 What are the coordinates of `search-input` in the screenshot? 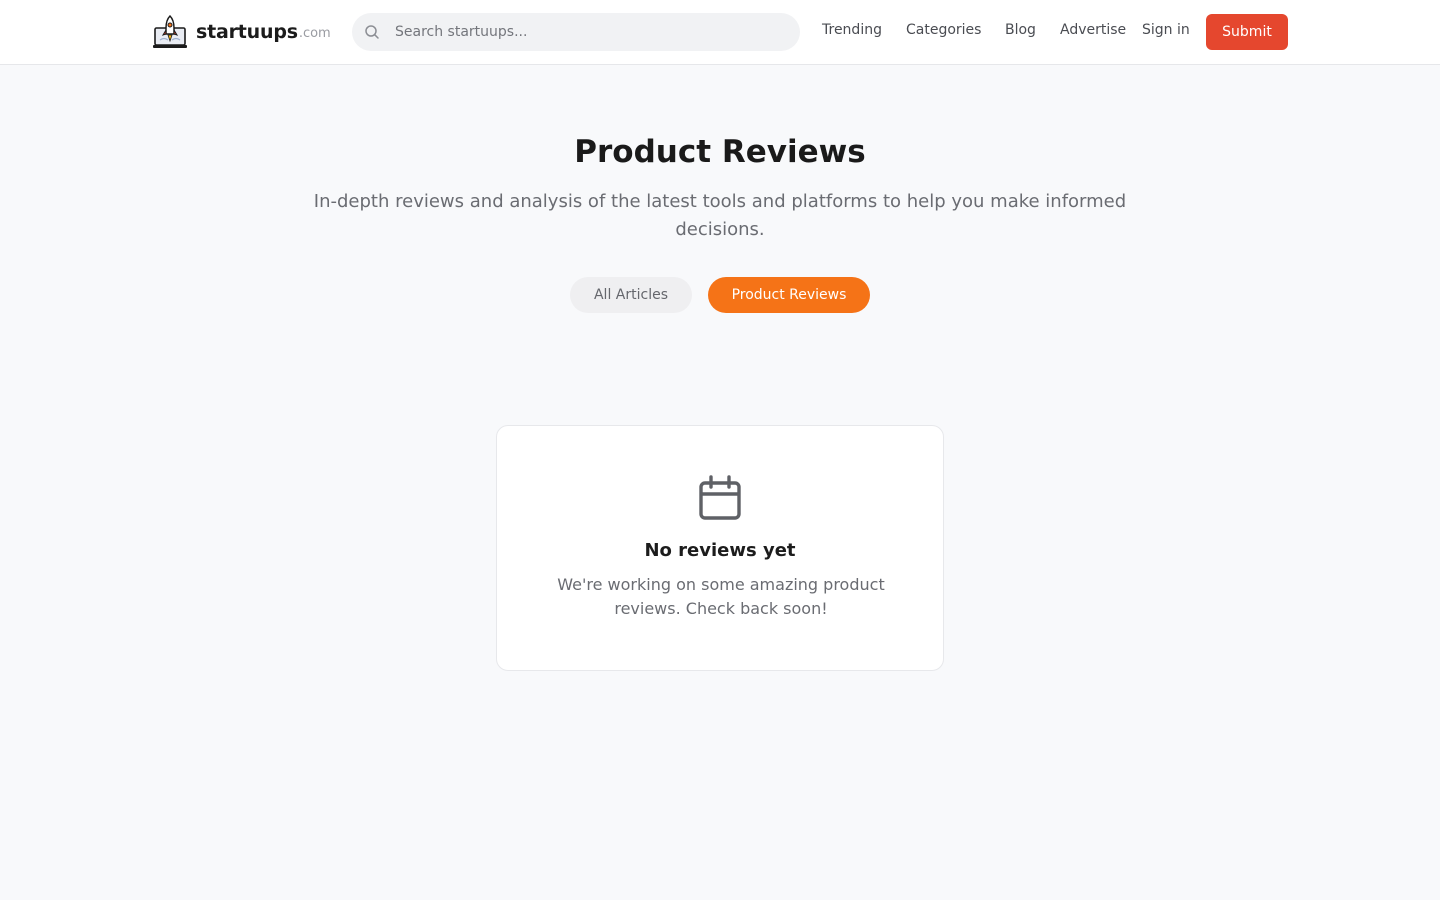 It's located at (583, 32).